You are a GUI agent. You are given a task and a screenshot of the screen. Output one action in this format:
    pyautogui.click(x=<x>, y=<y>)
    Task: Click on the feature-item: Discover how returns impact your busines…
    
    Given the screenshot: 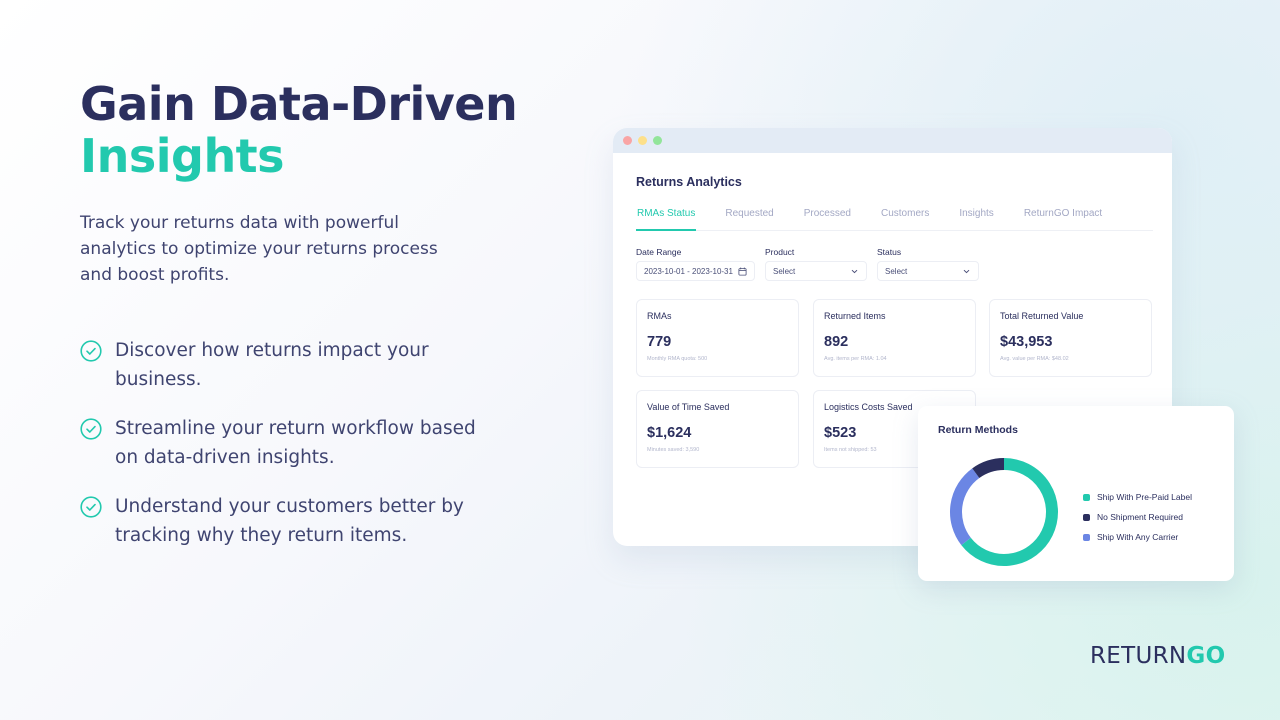 What is the action you would take?
    pyautogui.click(x=295, y=365)
    